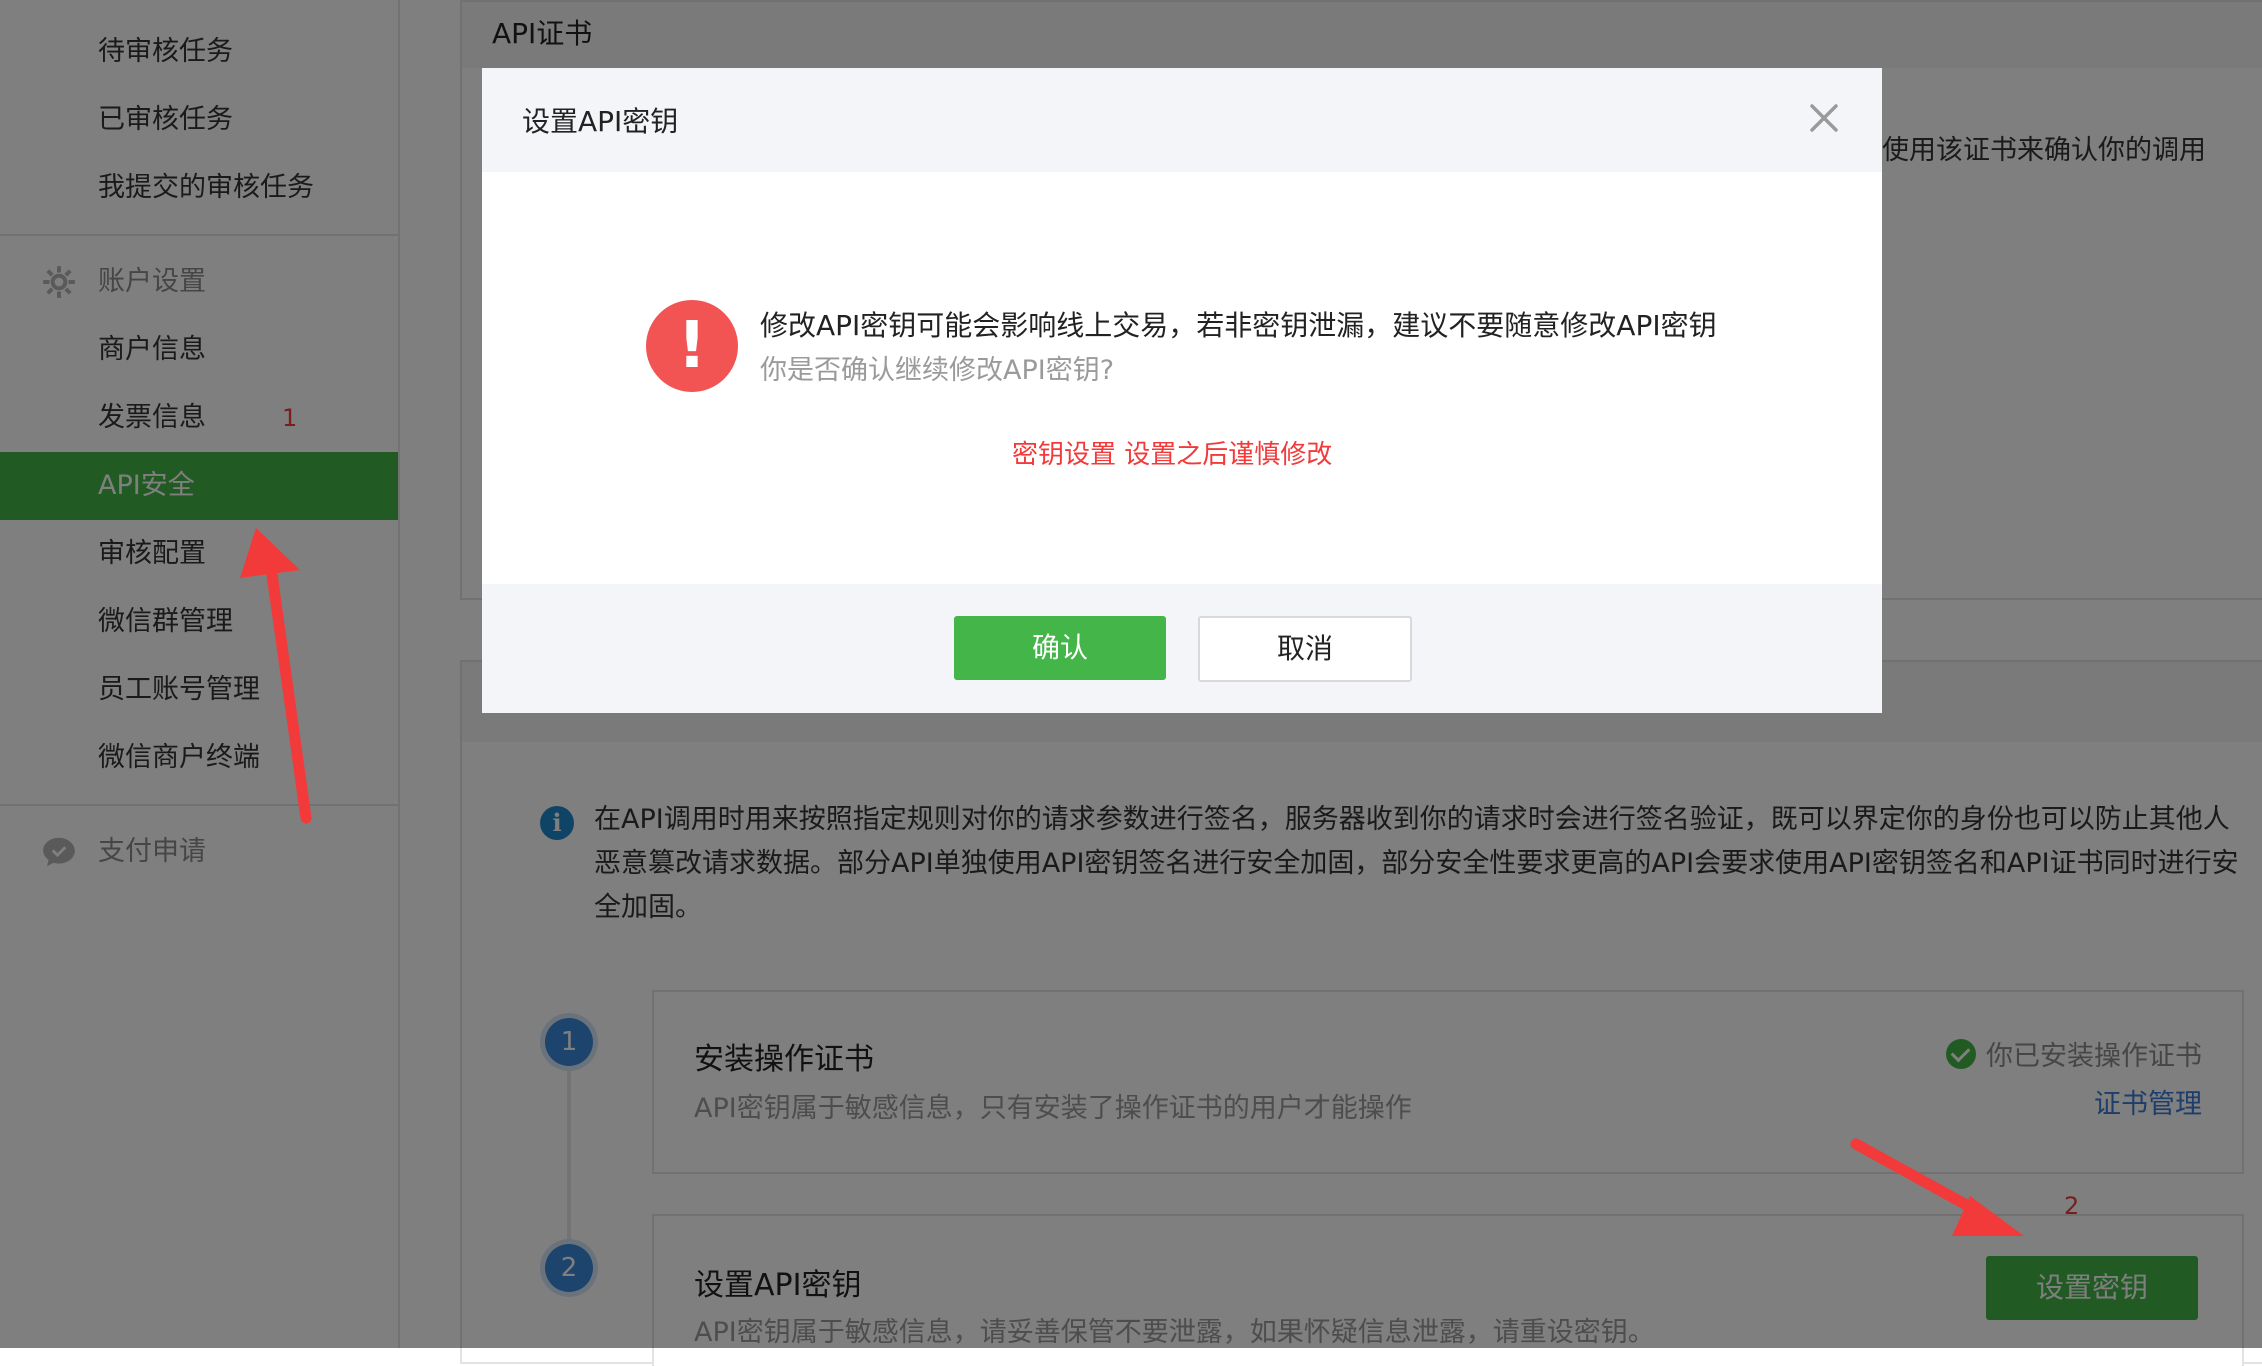 The image size is (2262, 1366). Describe the element at coordinates (1172, 455) in the screenshot. I see `annotation-note: 密钥设置 设置之后谨慎修改` at that location.